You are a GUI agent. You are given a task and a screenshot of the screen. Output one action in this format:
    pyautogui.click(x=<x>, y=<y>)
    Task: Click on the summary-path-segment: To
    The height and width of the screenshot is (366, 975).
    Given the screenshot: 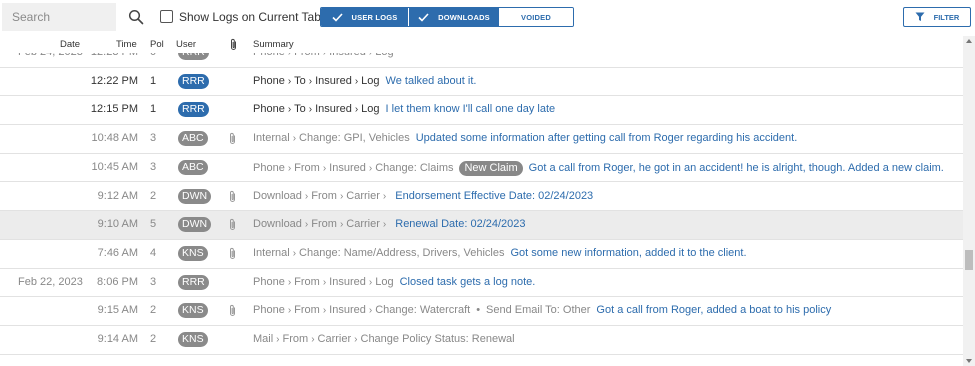 What is the action you would take?
    pyautogui.click(x=300, y=80)
    